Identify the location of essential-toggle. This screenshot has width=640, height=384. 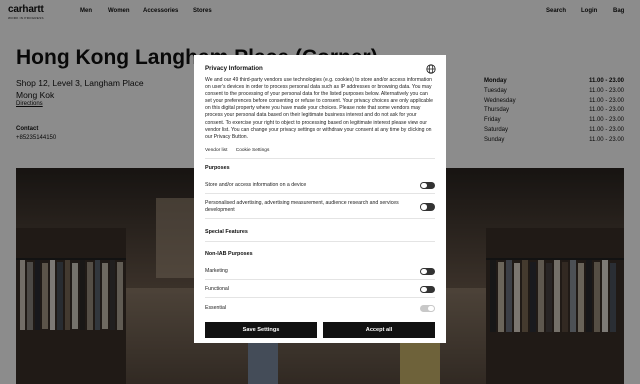
(427, 308).